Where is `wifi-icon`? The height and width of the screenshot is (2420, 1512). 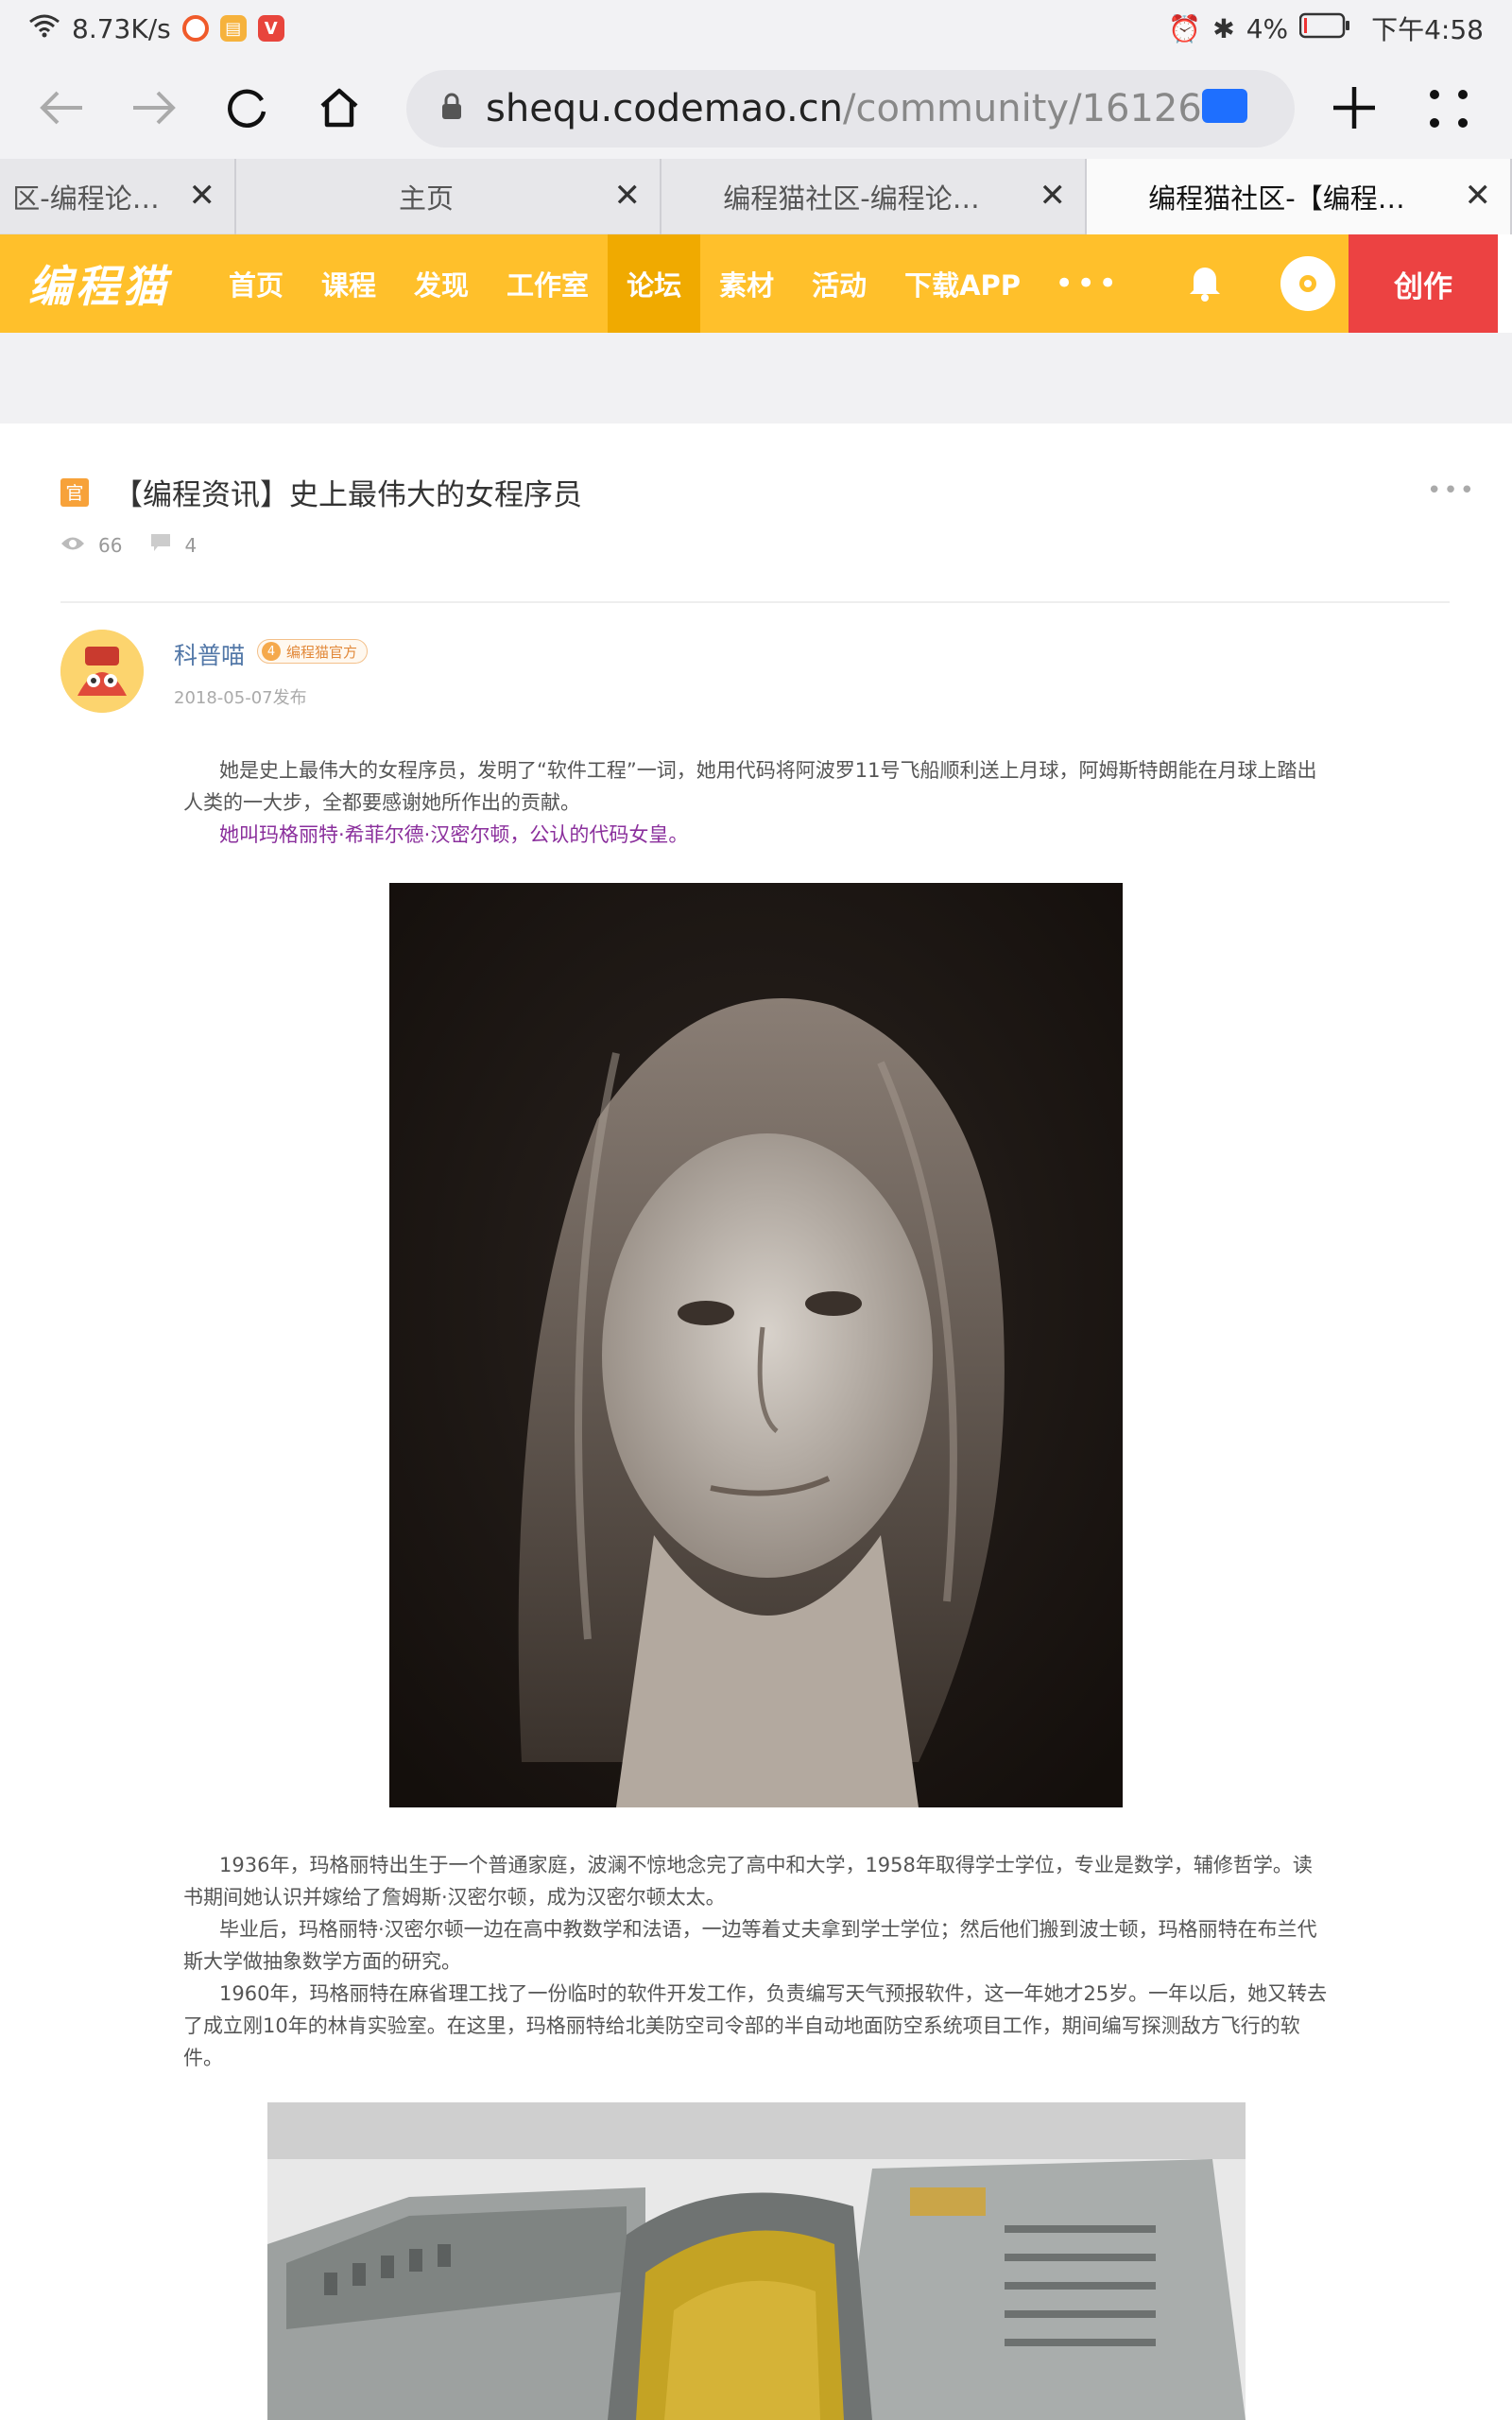
wifi-icon is located at coordinates (44, 28).